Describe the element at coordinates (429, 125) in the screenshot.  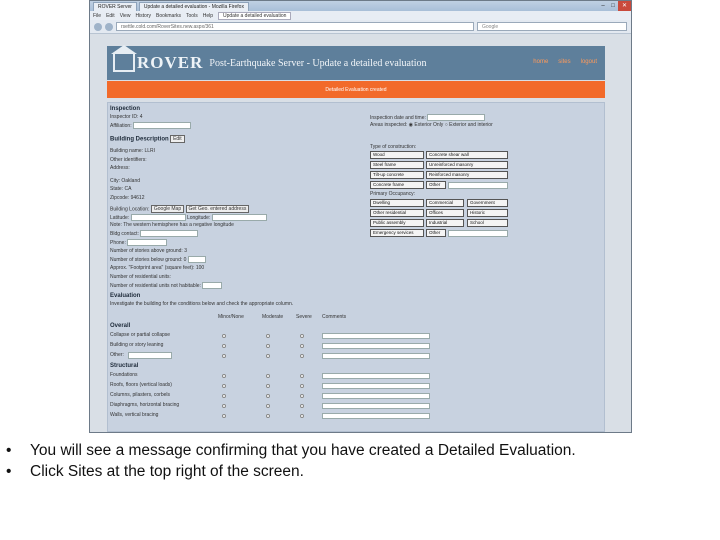
I see `areas-option-exterior: Exterior Only` at that location.